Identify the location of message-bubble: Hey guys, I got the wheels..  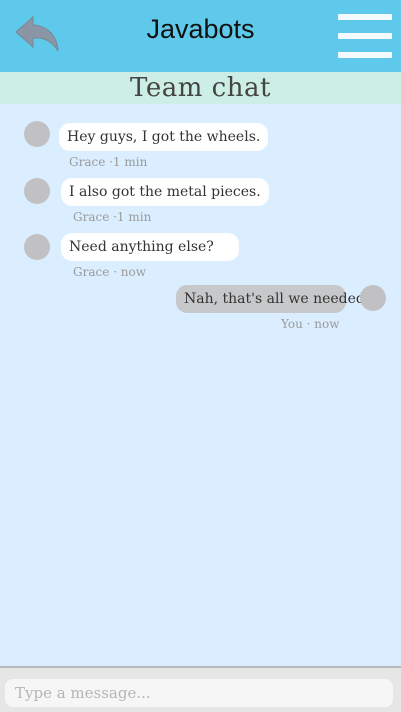
(164, 137).